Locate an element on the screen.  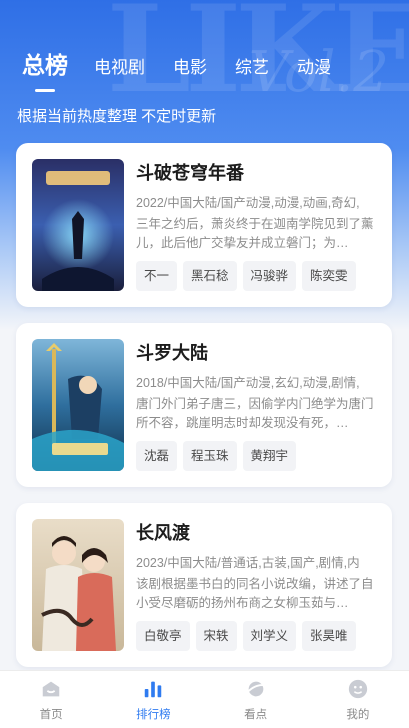
actor-tag: 不一 is located at coordinates (157, 276).